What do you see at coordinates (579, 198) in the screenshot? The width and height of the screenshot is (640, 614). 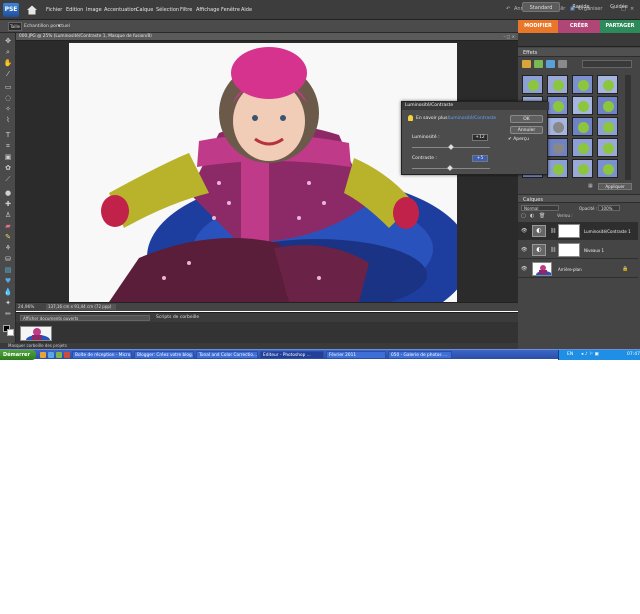 I see `layers-panel-header: Calques` at bounding box center [579, 198].